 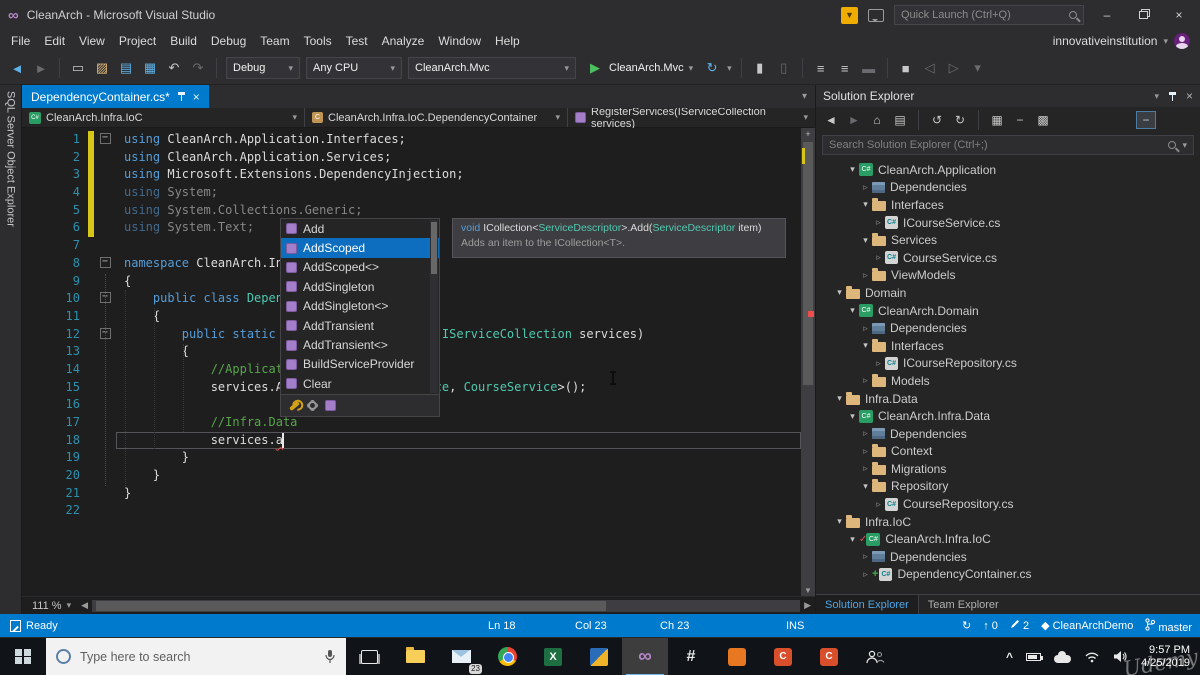 What do you see at coordinates (966, 625) in the screenshot?
I see `sync-icon: ↻` at bounding box center [966, 625].